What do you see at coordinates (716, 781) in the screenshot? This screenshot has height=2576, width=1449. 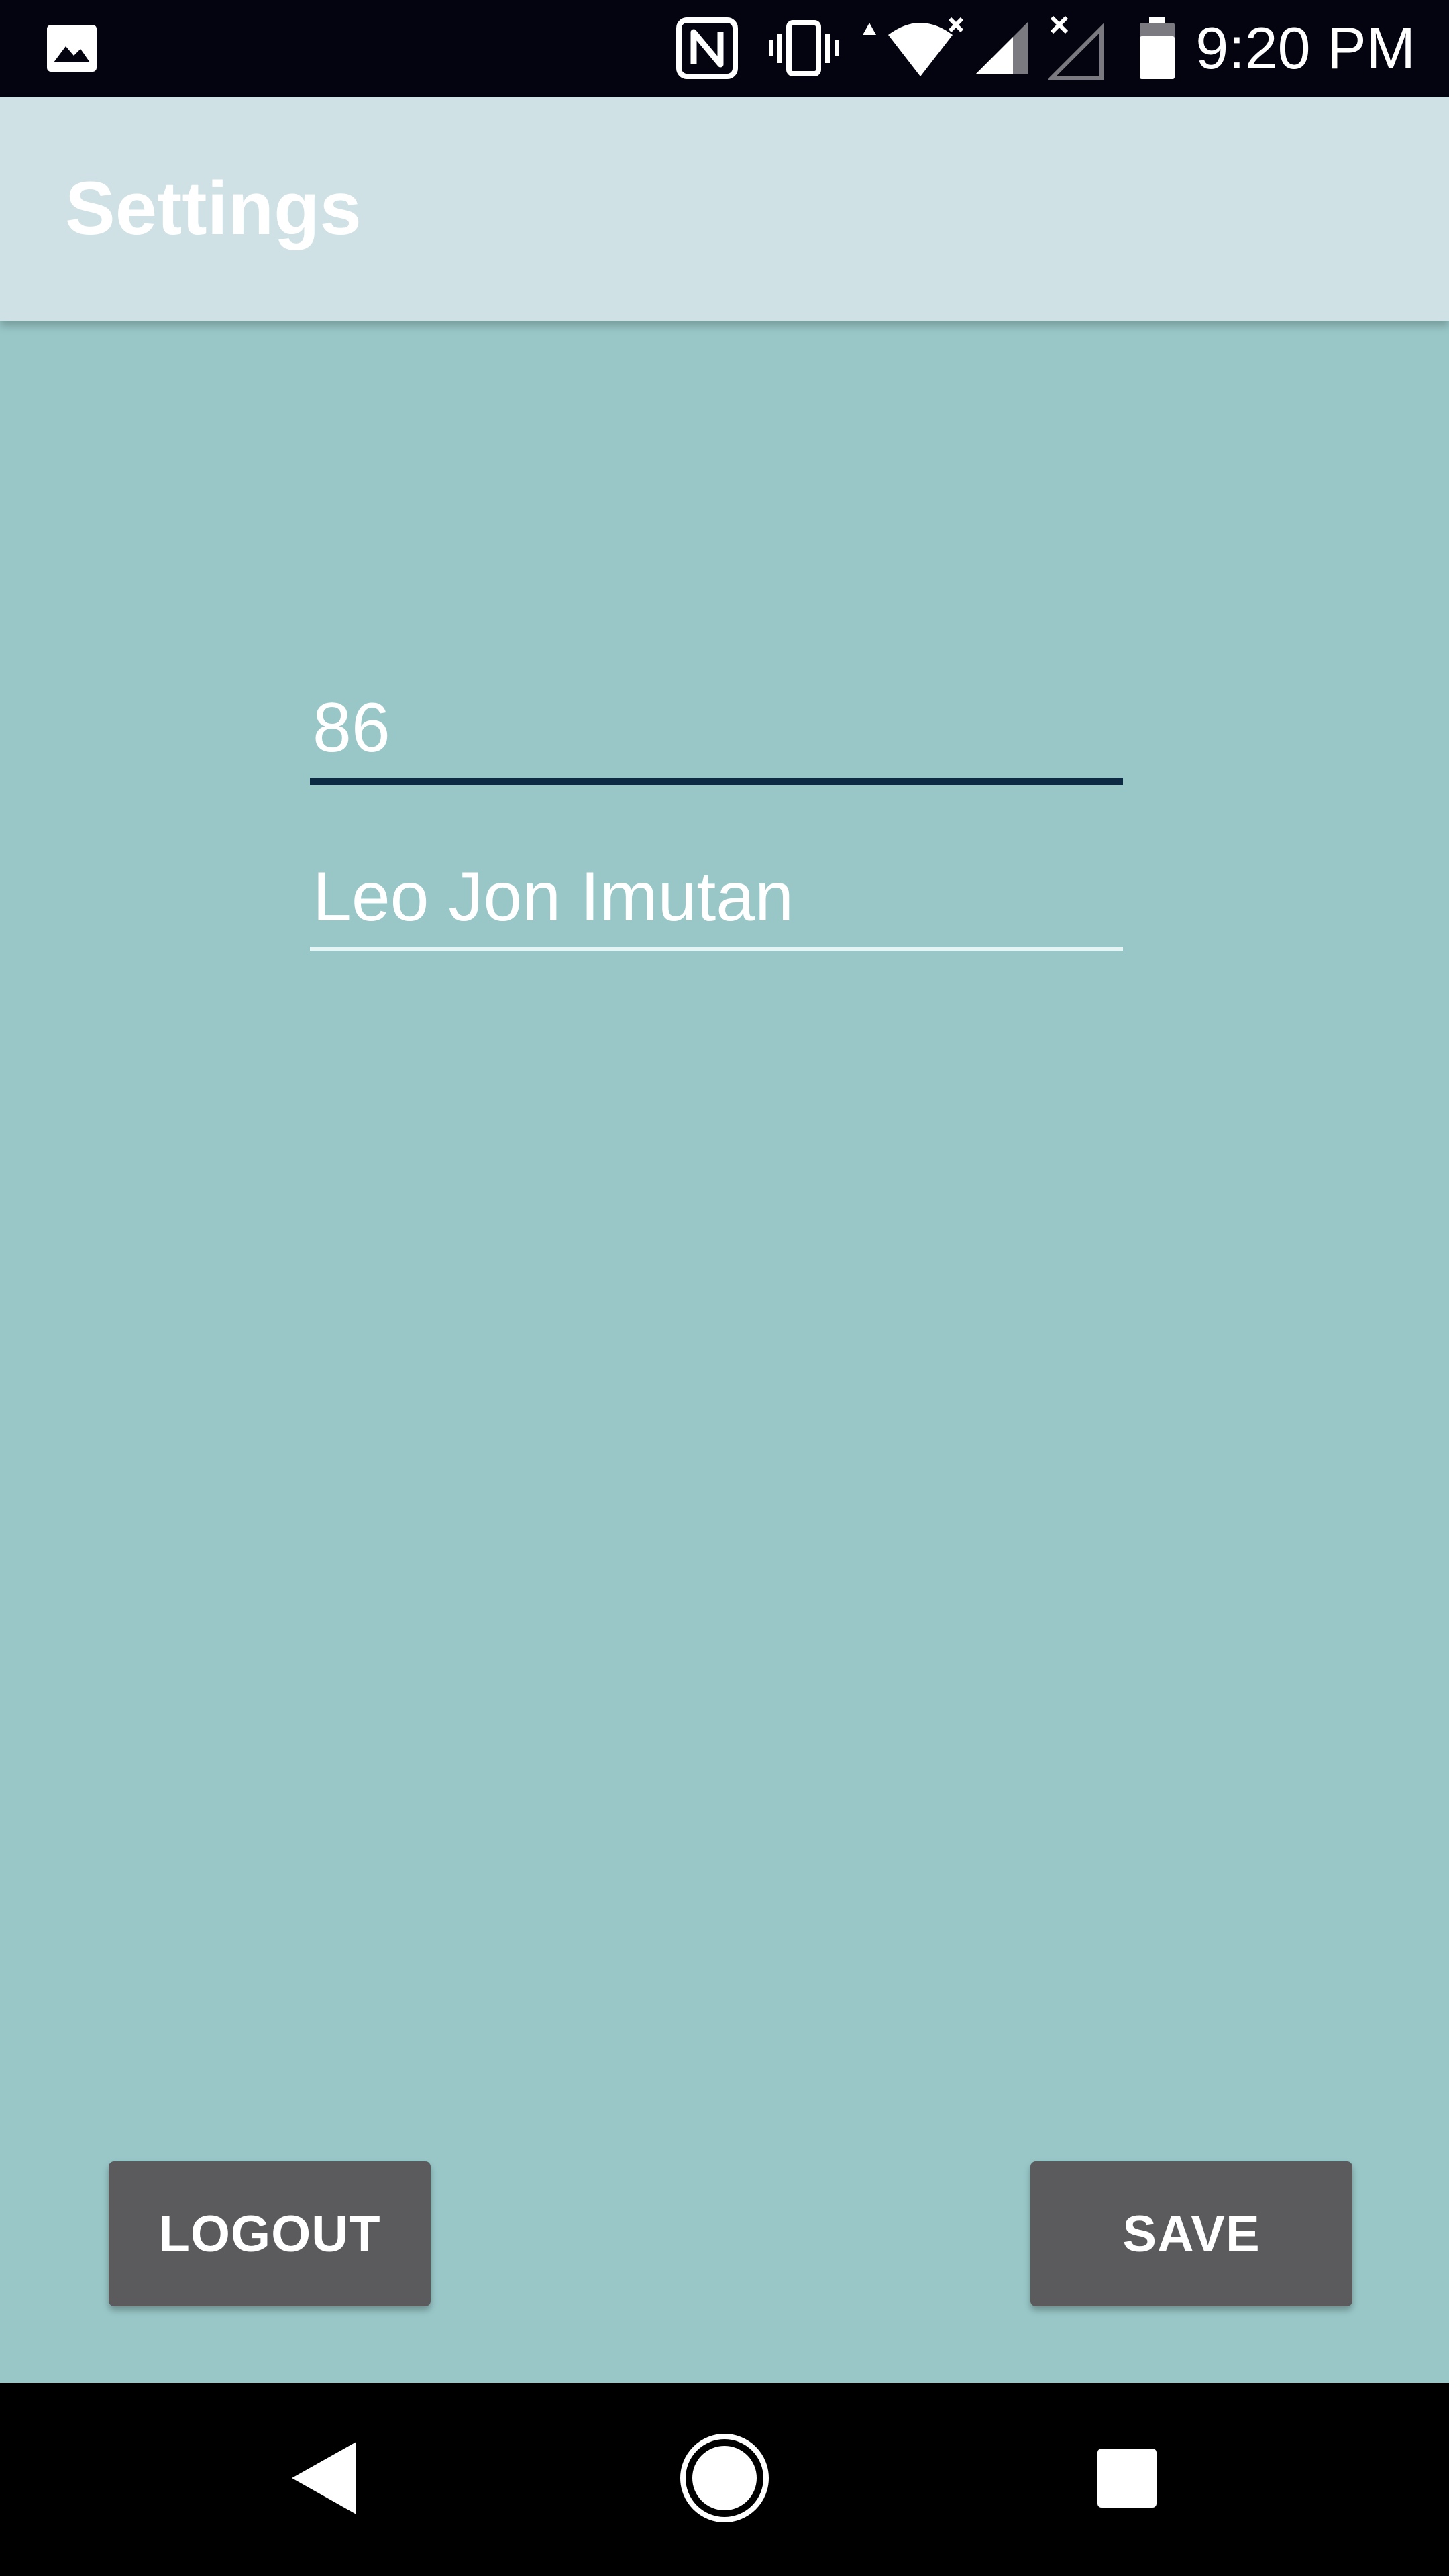 I see `number-field-underline` at bounding box center [716, 781].